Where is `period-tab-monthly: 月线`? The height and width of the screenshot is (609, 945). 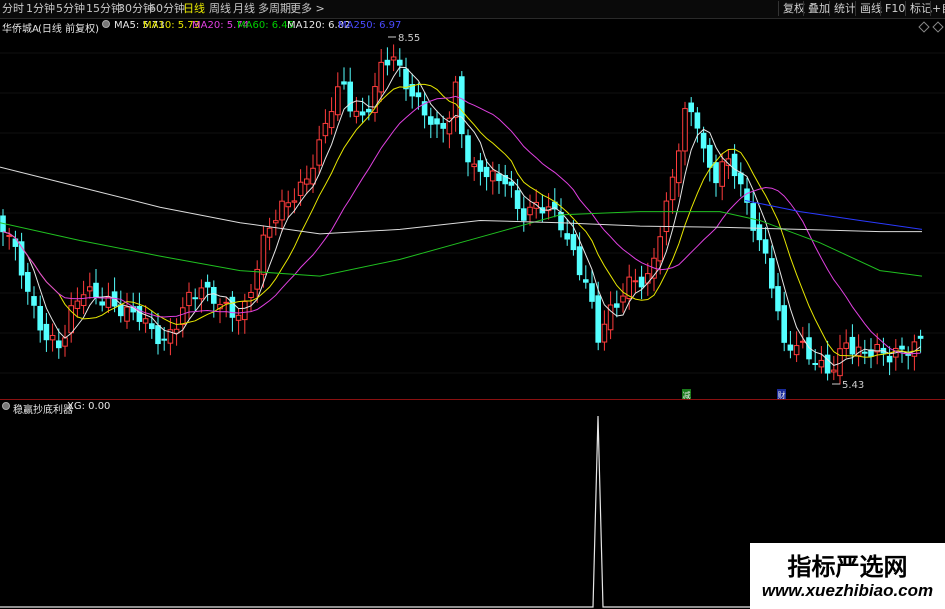 period-tab-monthly: 月线 is located at coordinates (244, 9).